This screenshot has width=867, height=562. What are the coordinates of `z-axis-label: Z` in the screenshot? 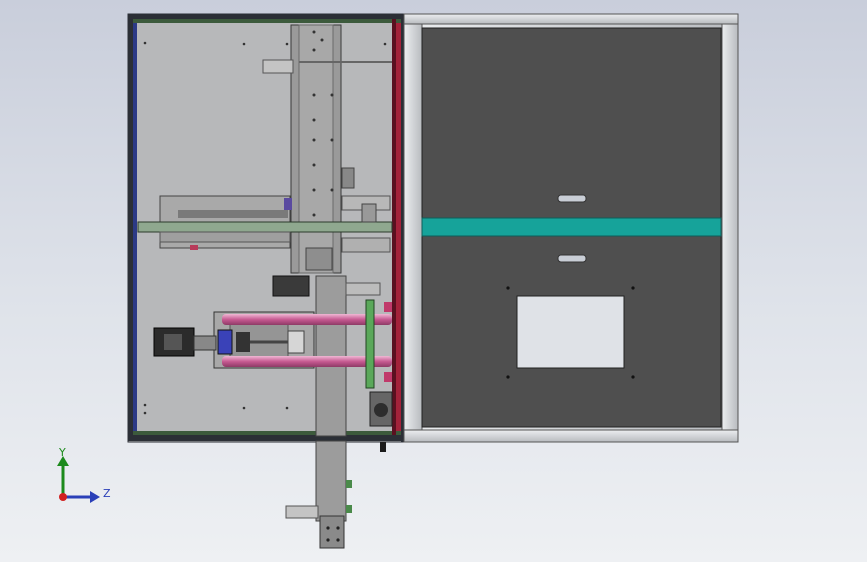 It's located at (107, 493).